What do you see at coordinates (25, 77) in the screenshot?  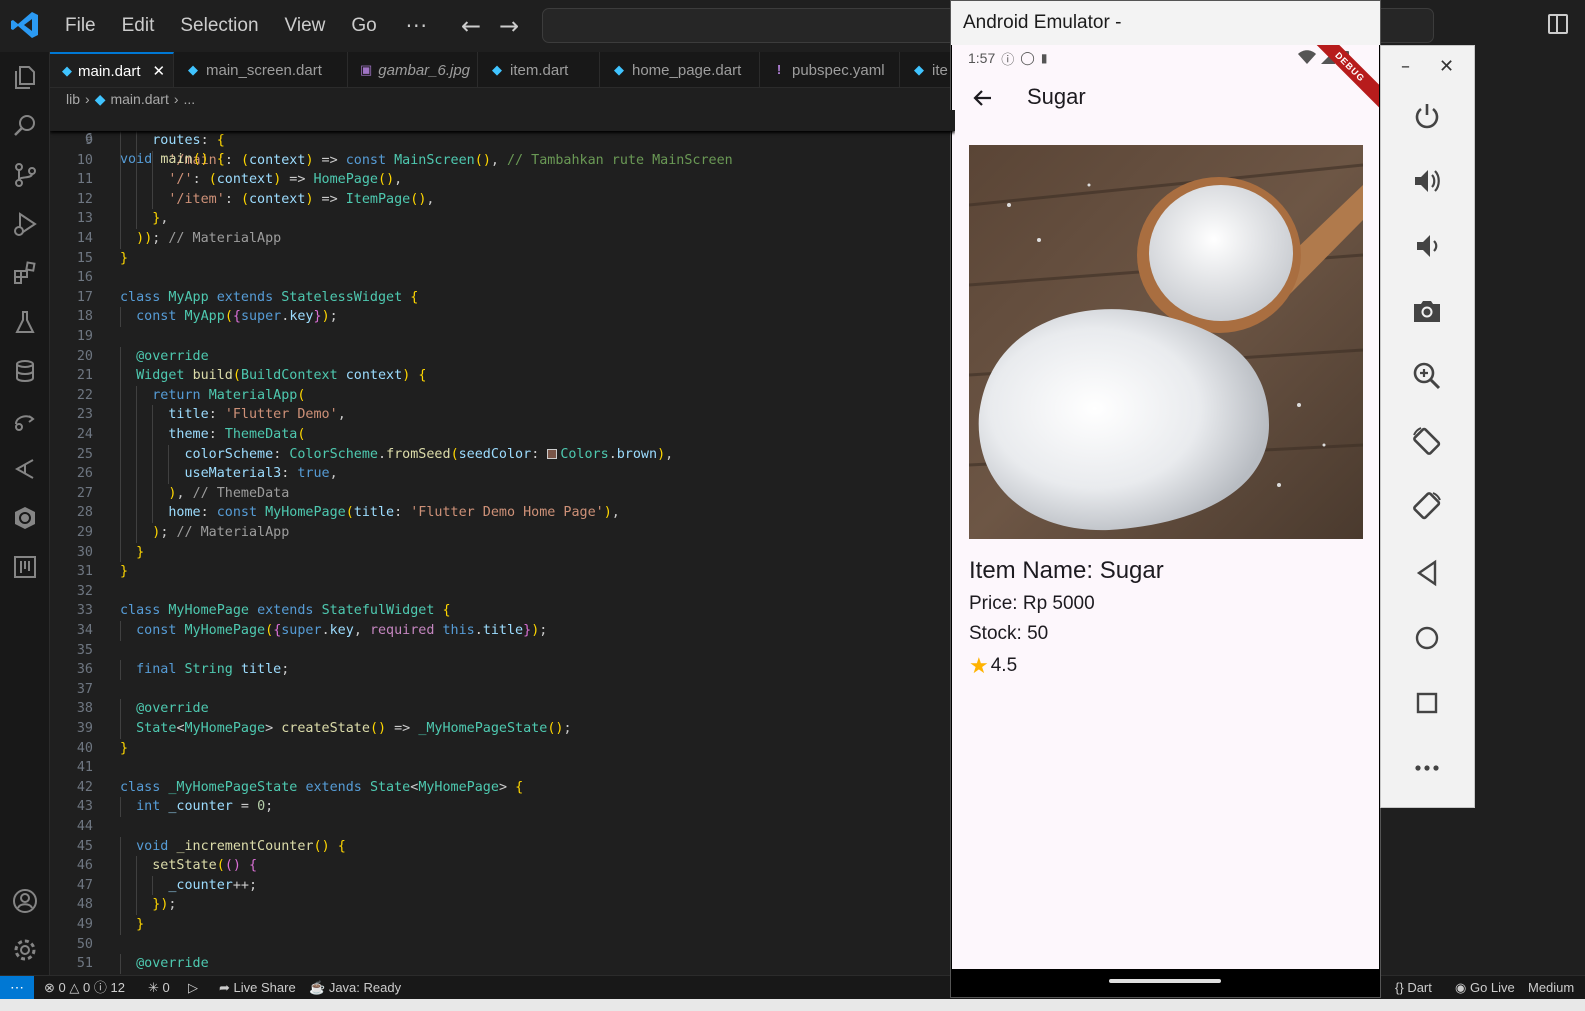 I see `explorer-icon` at bounding box center [25, 77].